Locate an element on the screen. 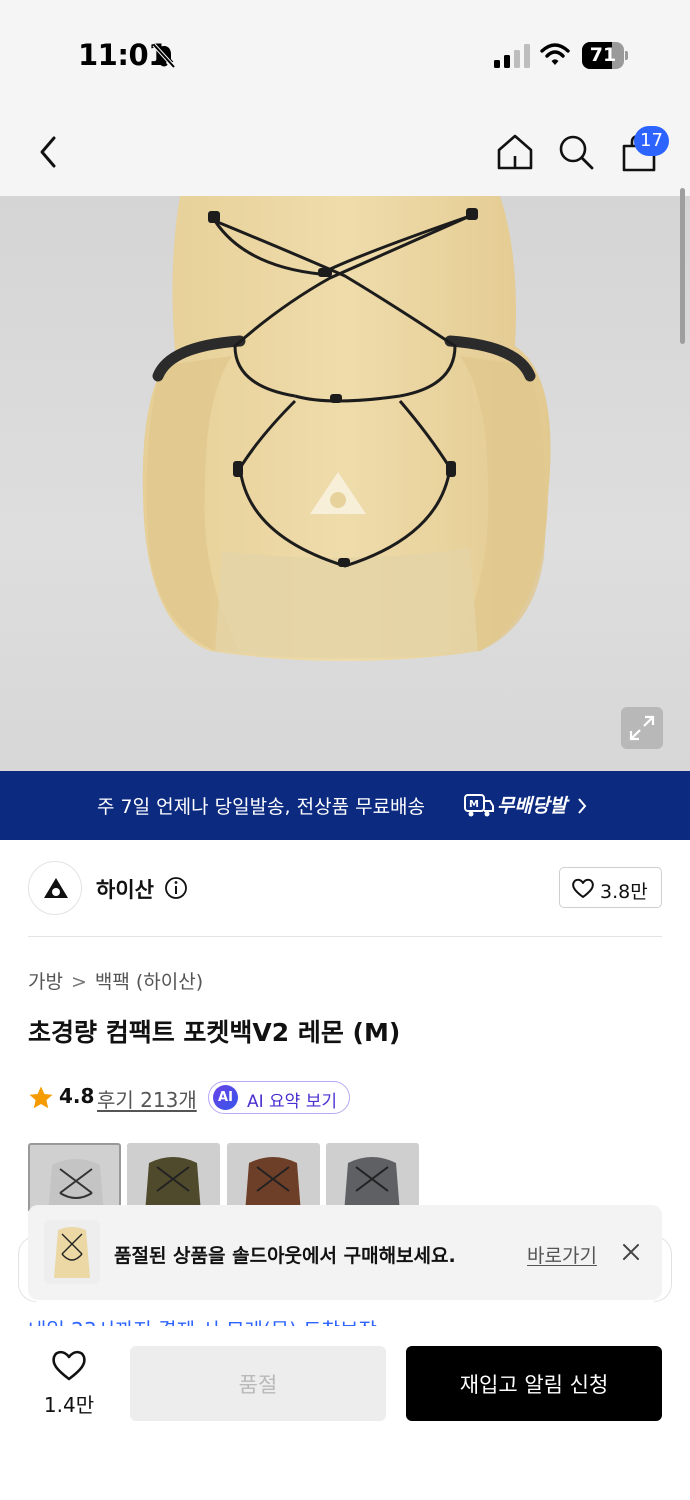  ai-badge: AI is located at coordinates (225, 1097).